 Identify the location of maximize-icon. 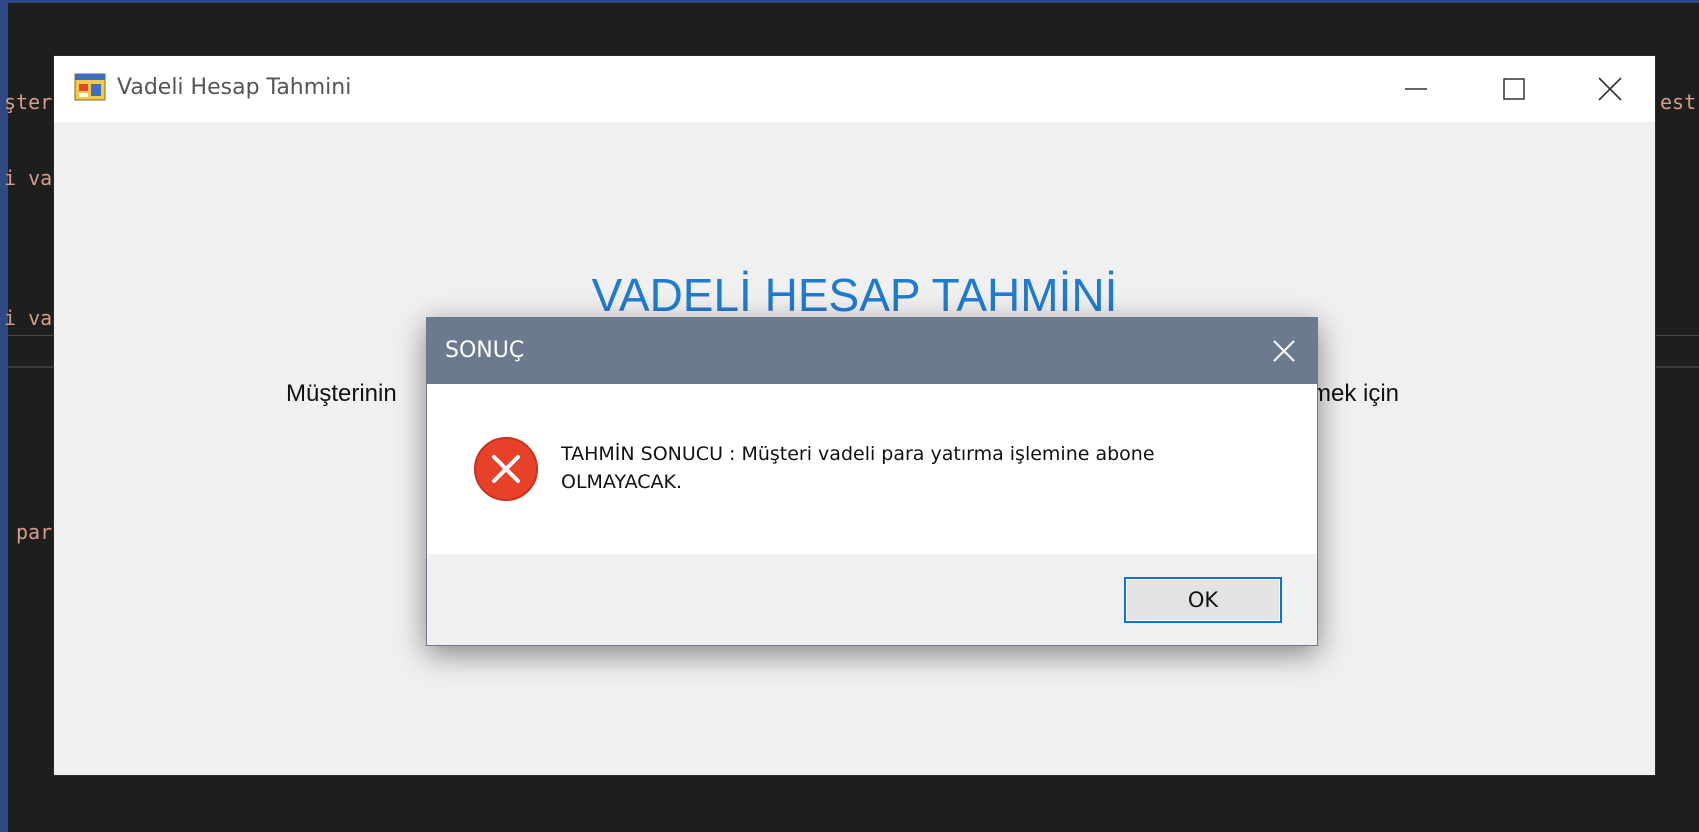
(1514, 89).